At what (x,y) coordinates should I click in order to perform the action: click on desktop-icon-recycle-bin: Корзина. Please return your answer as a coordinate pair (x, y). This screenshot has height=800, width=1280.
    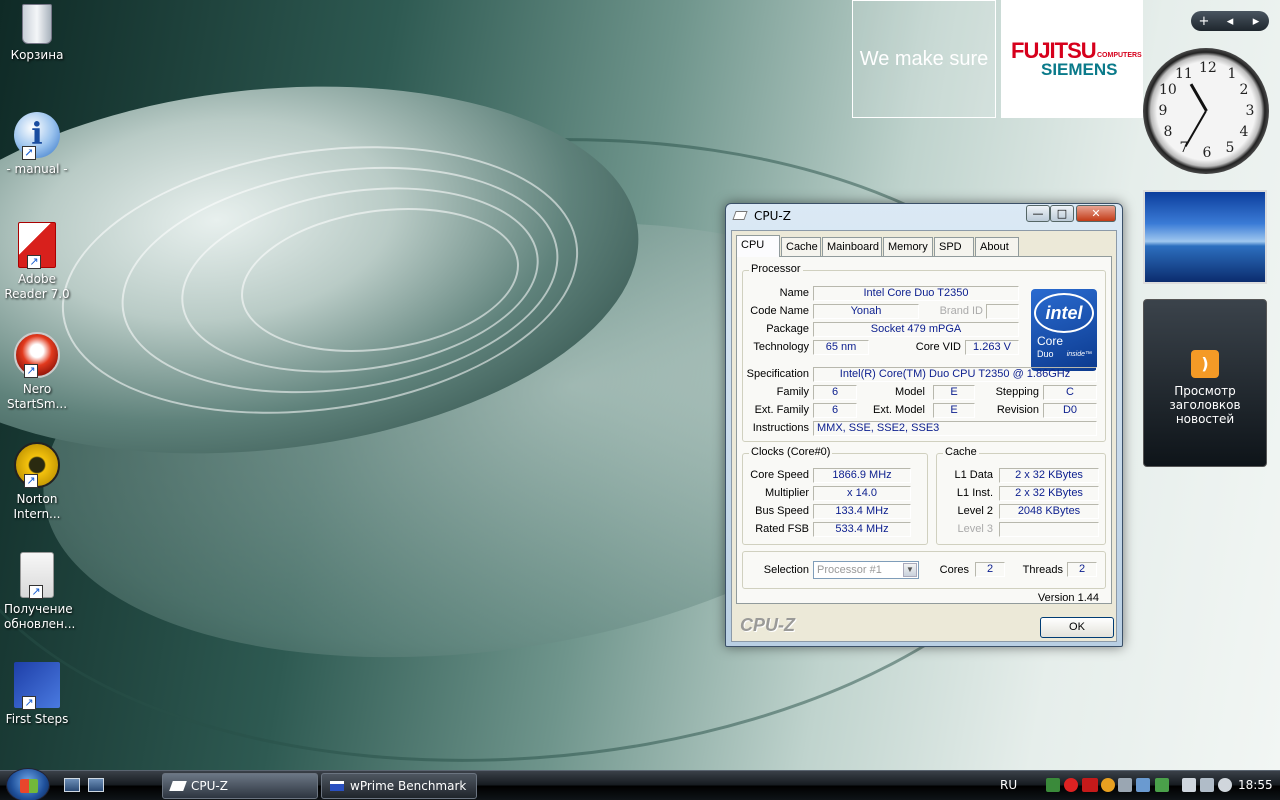
    Looking at the image, I should click on (37, 33).